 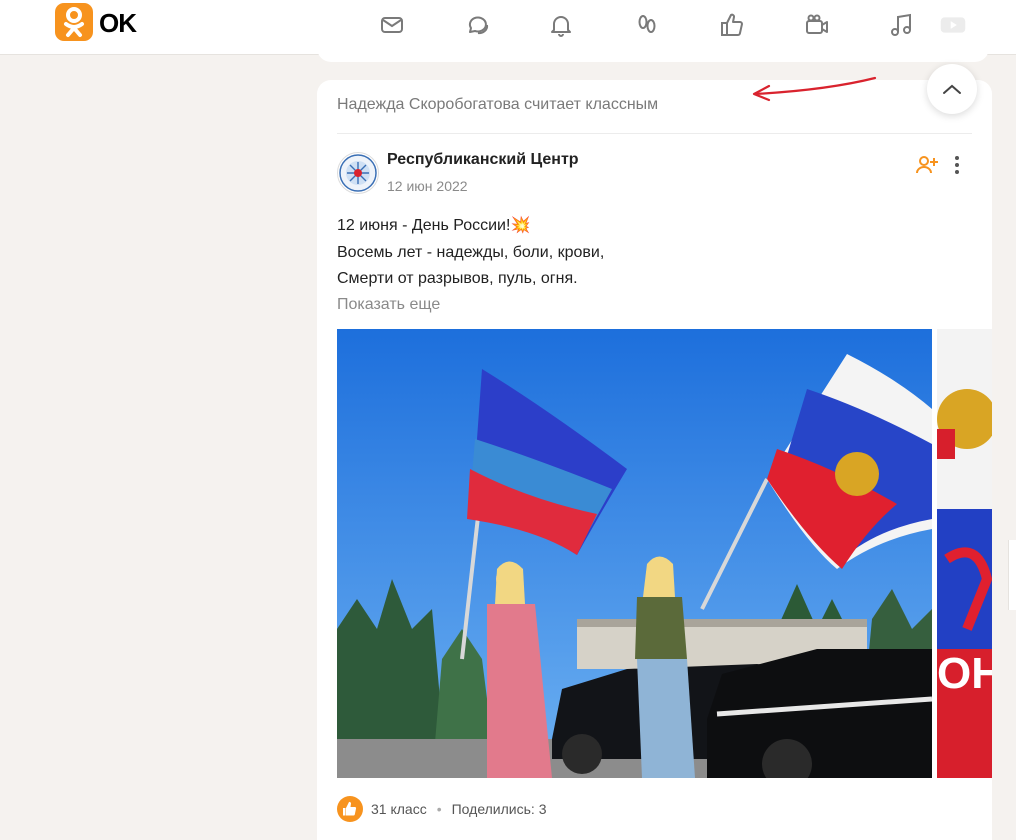 I want to click on bell-icon, so click(x=561, y=25).